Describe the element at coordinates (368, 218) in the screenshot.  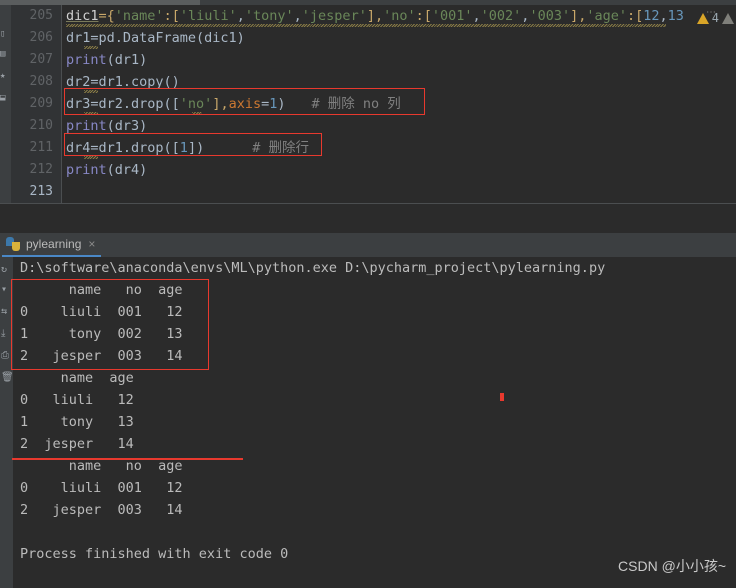
I see `editor-toolwindow-divider` at that location.